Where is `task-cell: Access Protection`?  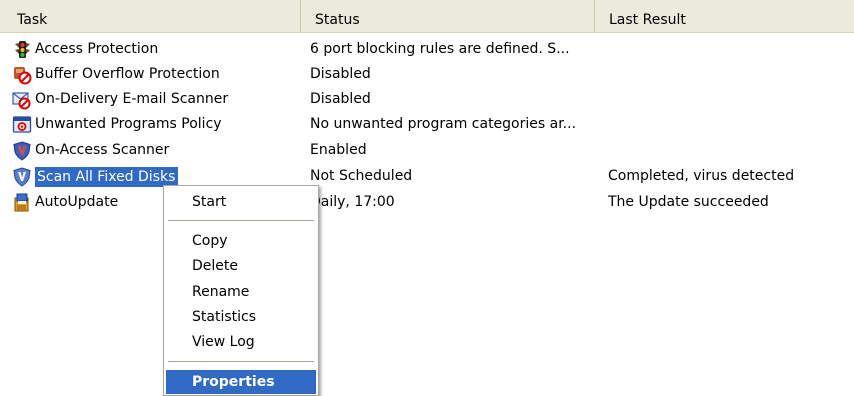 task-cell: Access Protection is located at coordinates (85, 49).